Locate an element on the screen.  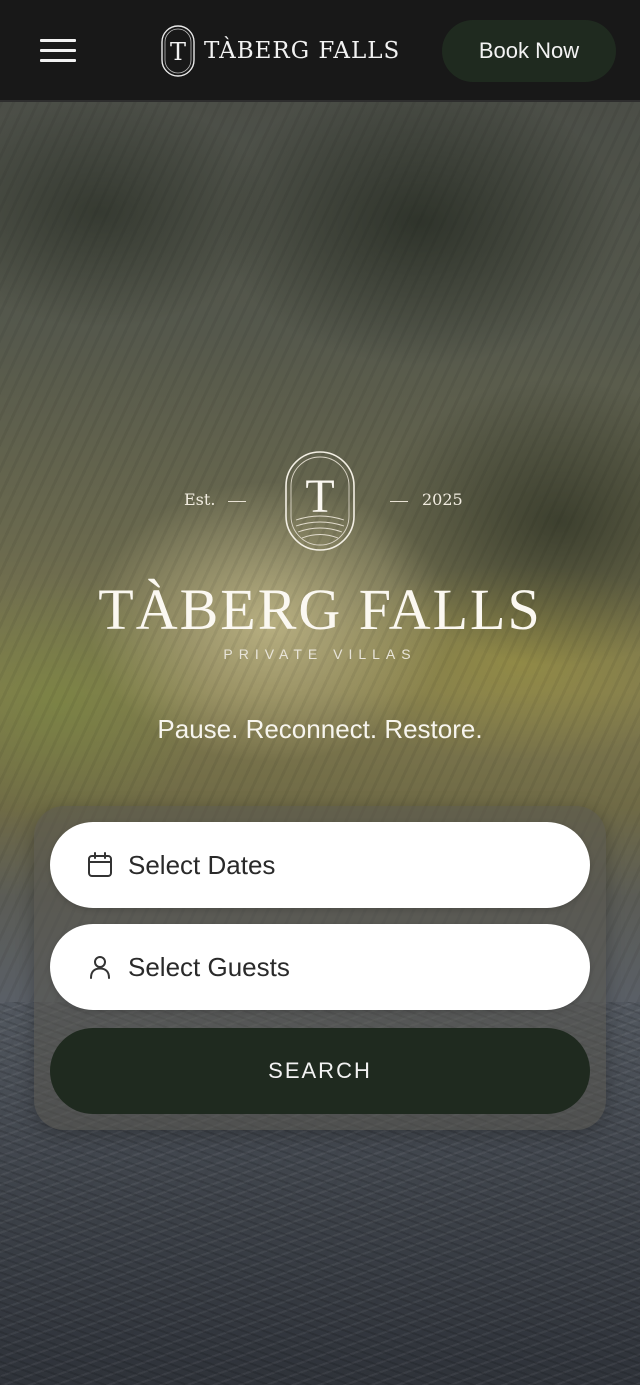
brand-emblem-icon: T is located at coordinates (178, 51).